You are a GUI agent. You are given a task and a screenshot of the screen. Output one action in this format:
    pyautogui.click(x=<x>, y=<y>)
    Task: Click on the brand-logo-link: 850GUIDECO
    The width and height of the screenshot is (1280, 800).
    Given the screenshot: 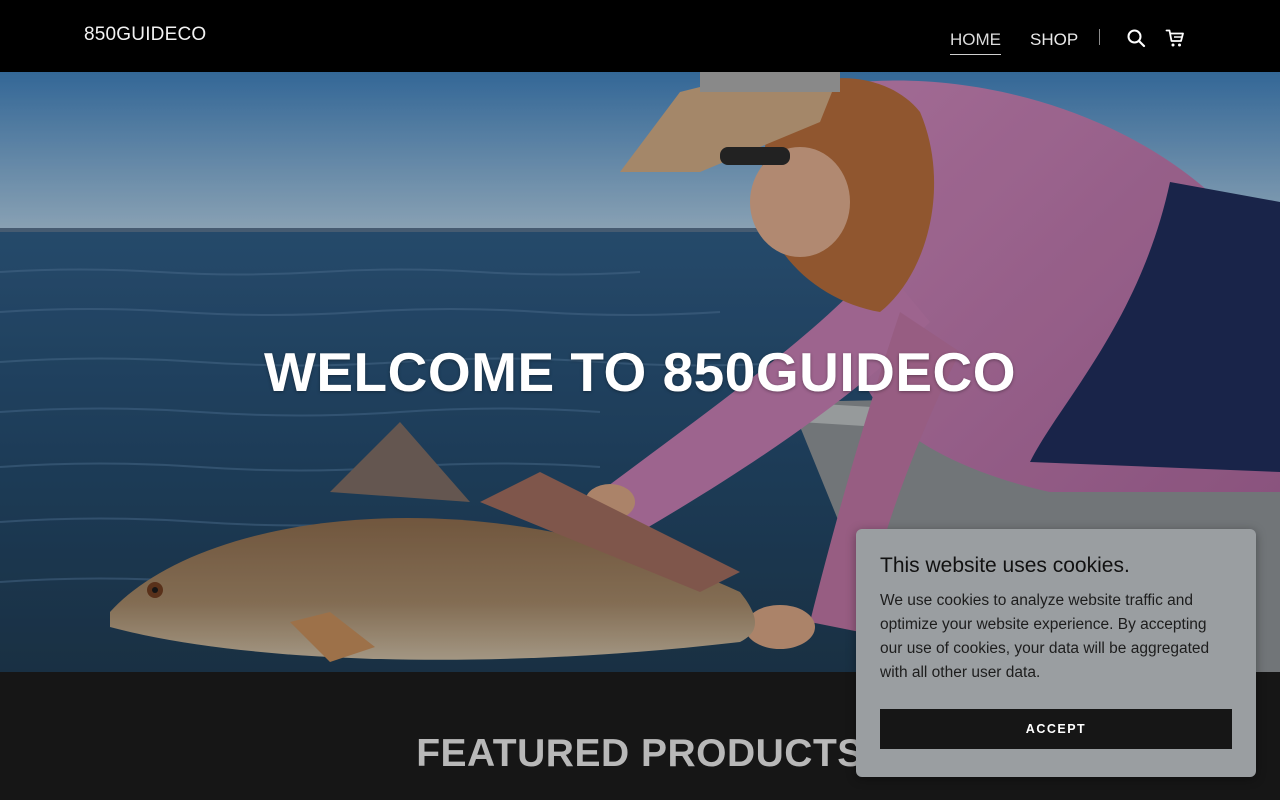 What is the action you would take?
    pyautogui.click(x=145, y=35)
    